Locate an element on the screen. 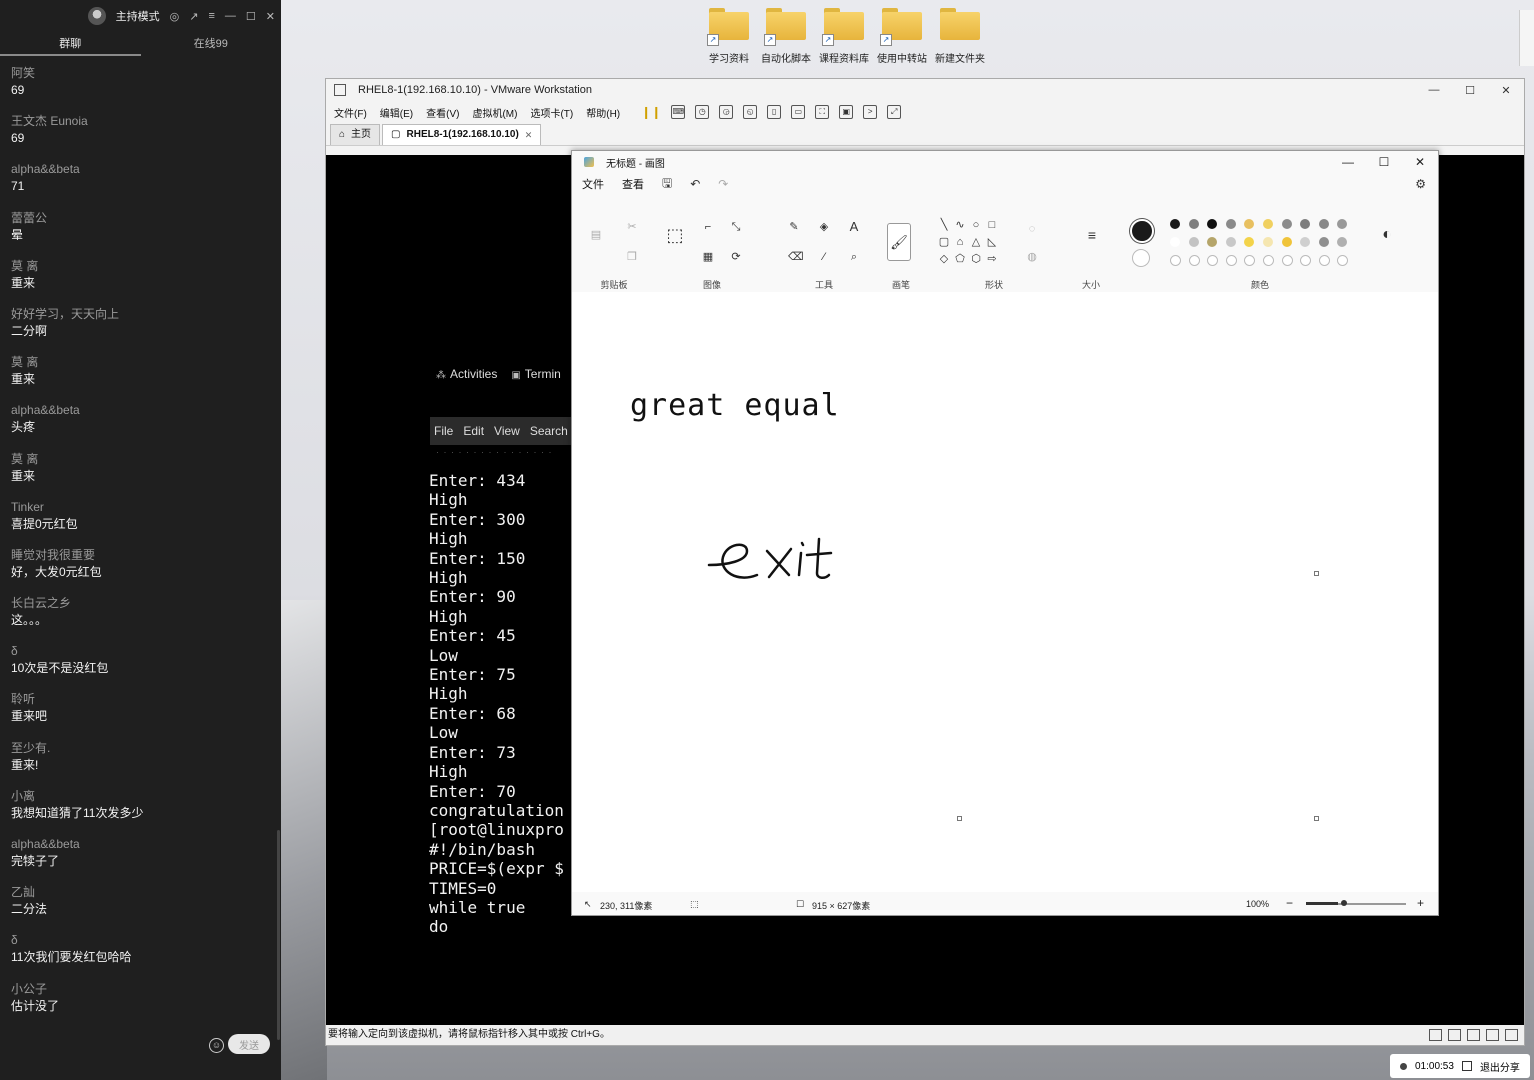 This screenshot has height=1080, width=1534. scrollbar is located at coordinates (278, 935).